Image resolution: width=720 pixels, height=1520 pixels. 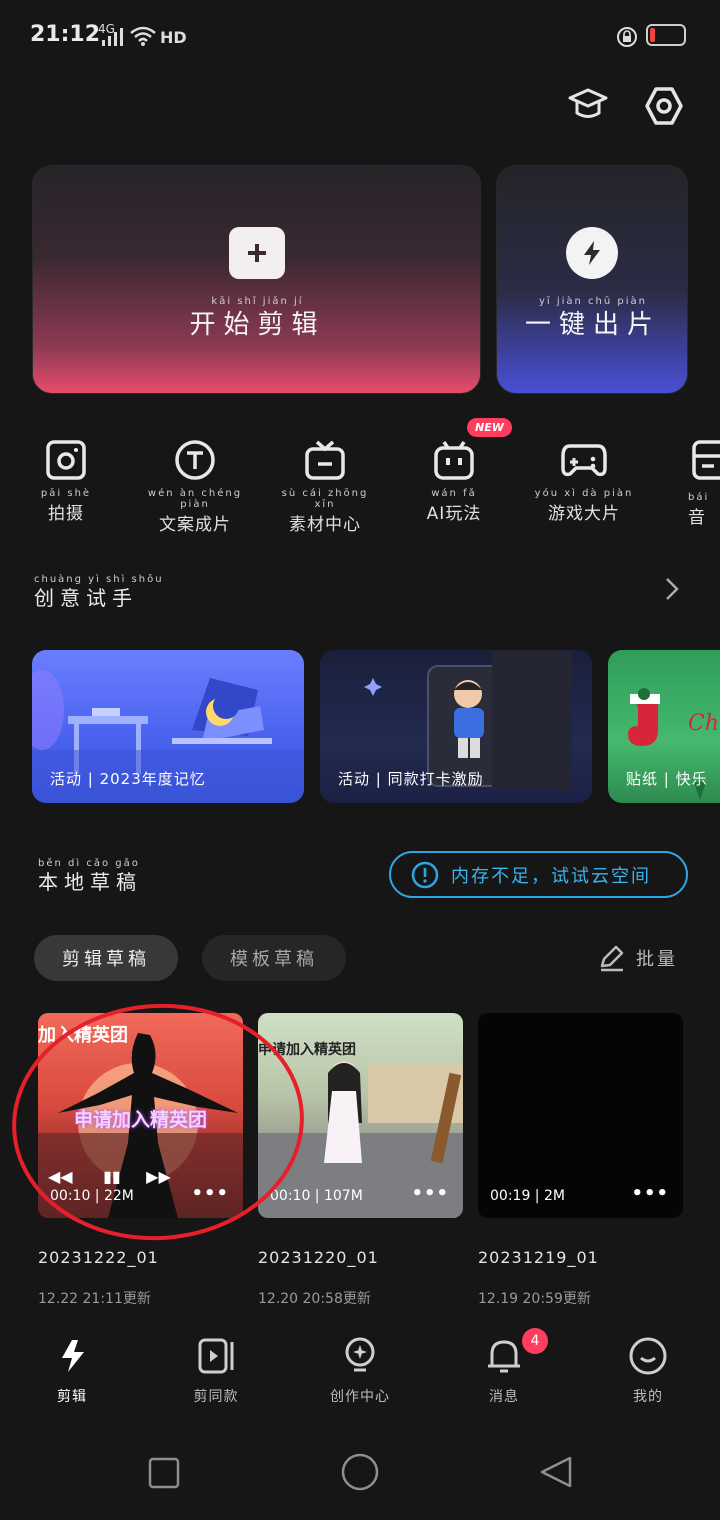 I want to click on nav-label: 剪同款, so click(x=216, y=1397).